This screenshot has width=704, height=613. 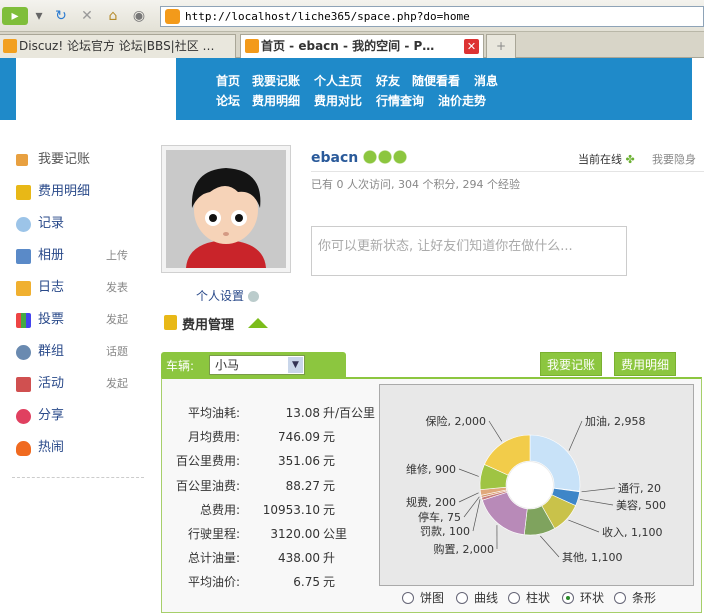 I want to click on close-tab-icon: ✕, so click(x=471, y=46).